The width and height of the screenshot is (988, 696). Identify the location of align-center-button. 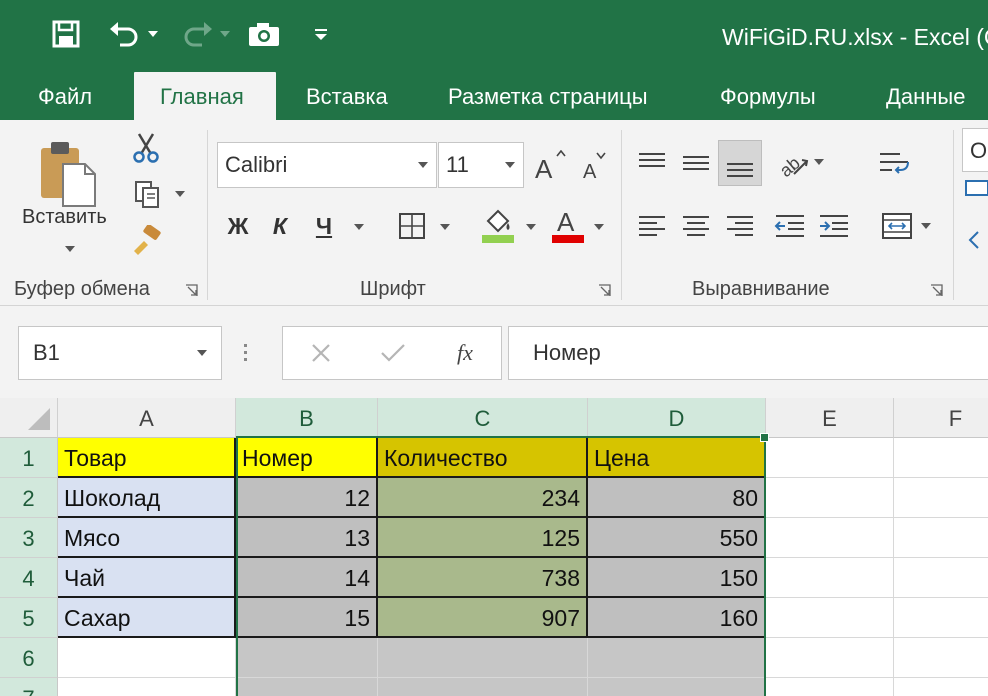
(696, 226).